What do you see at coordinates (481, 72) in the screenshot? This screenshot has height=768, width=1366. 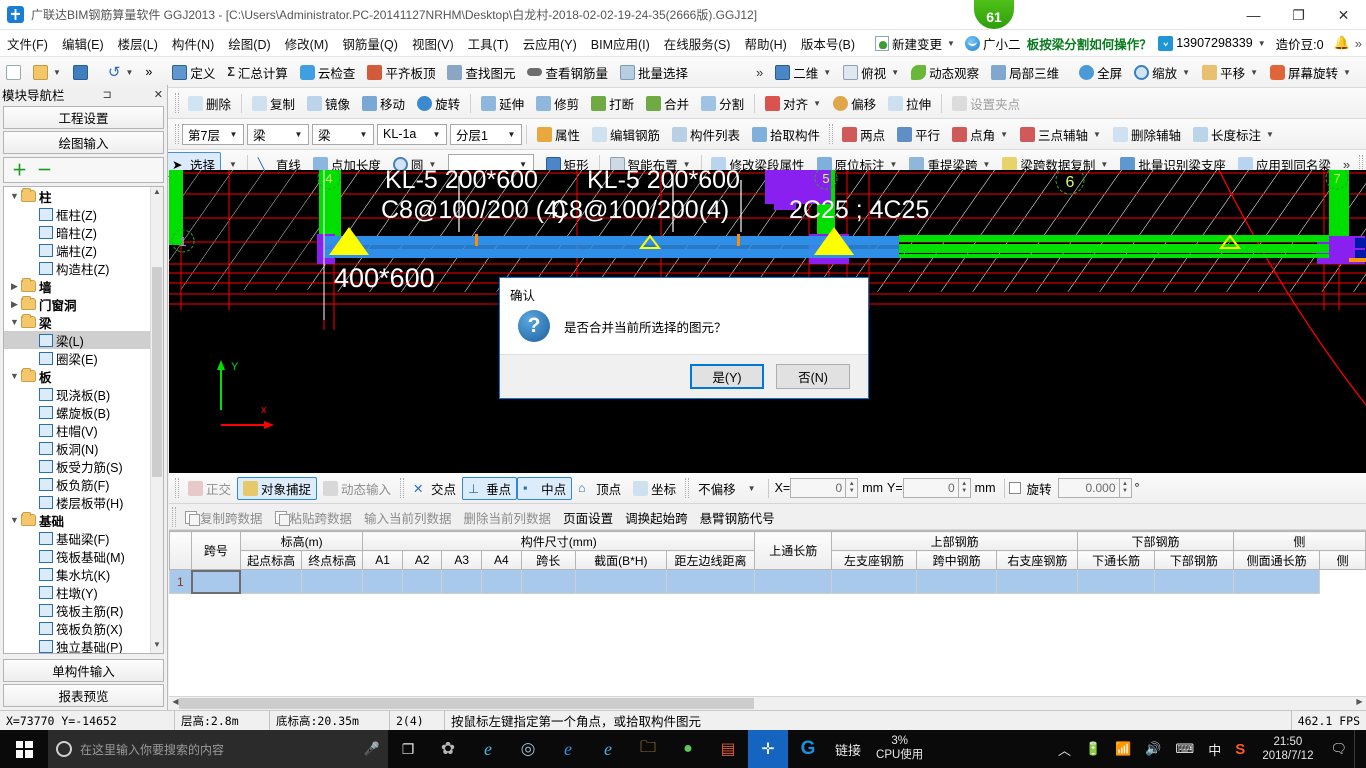 I see `find-element-button: 查找图元` at bounding box center [481, 72].